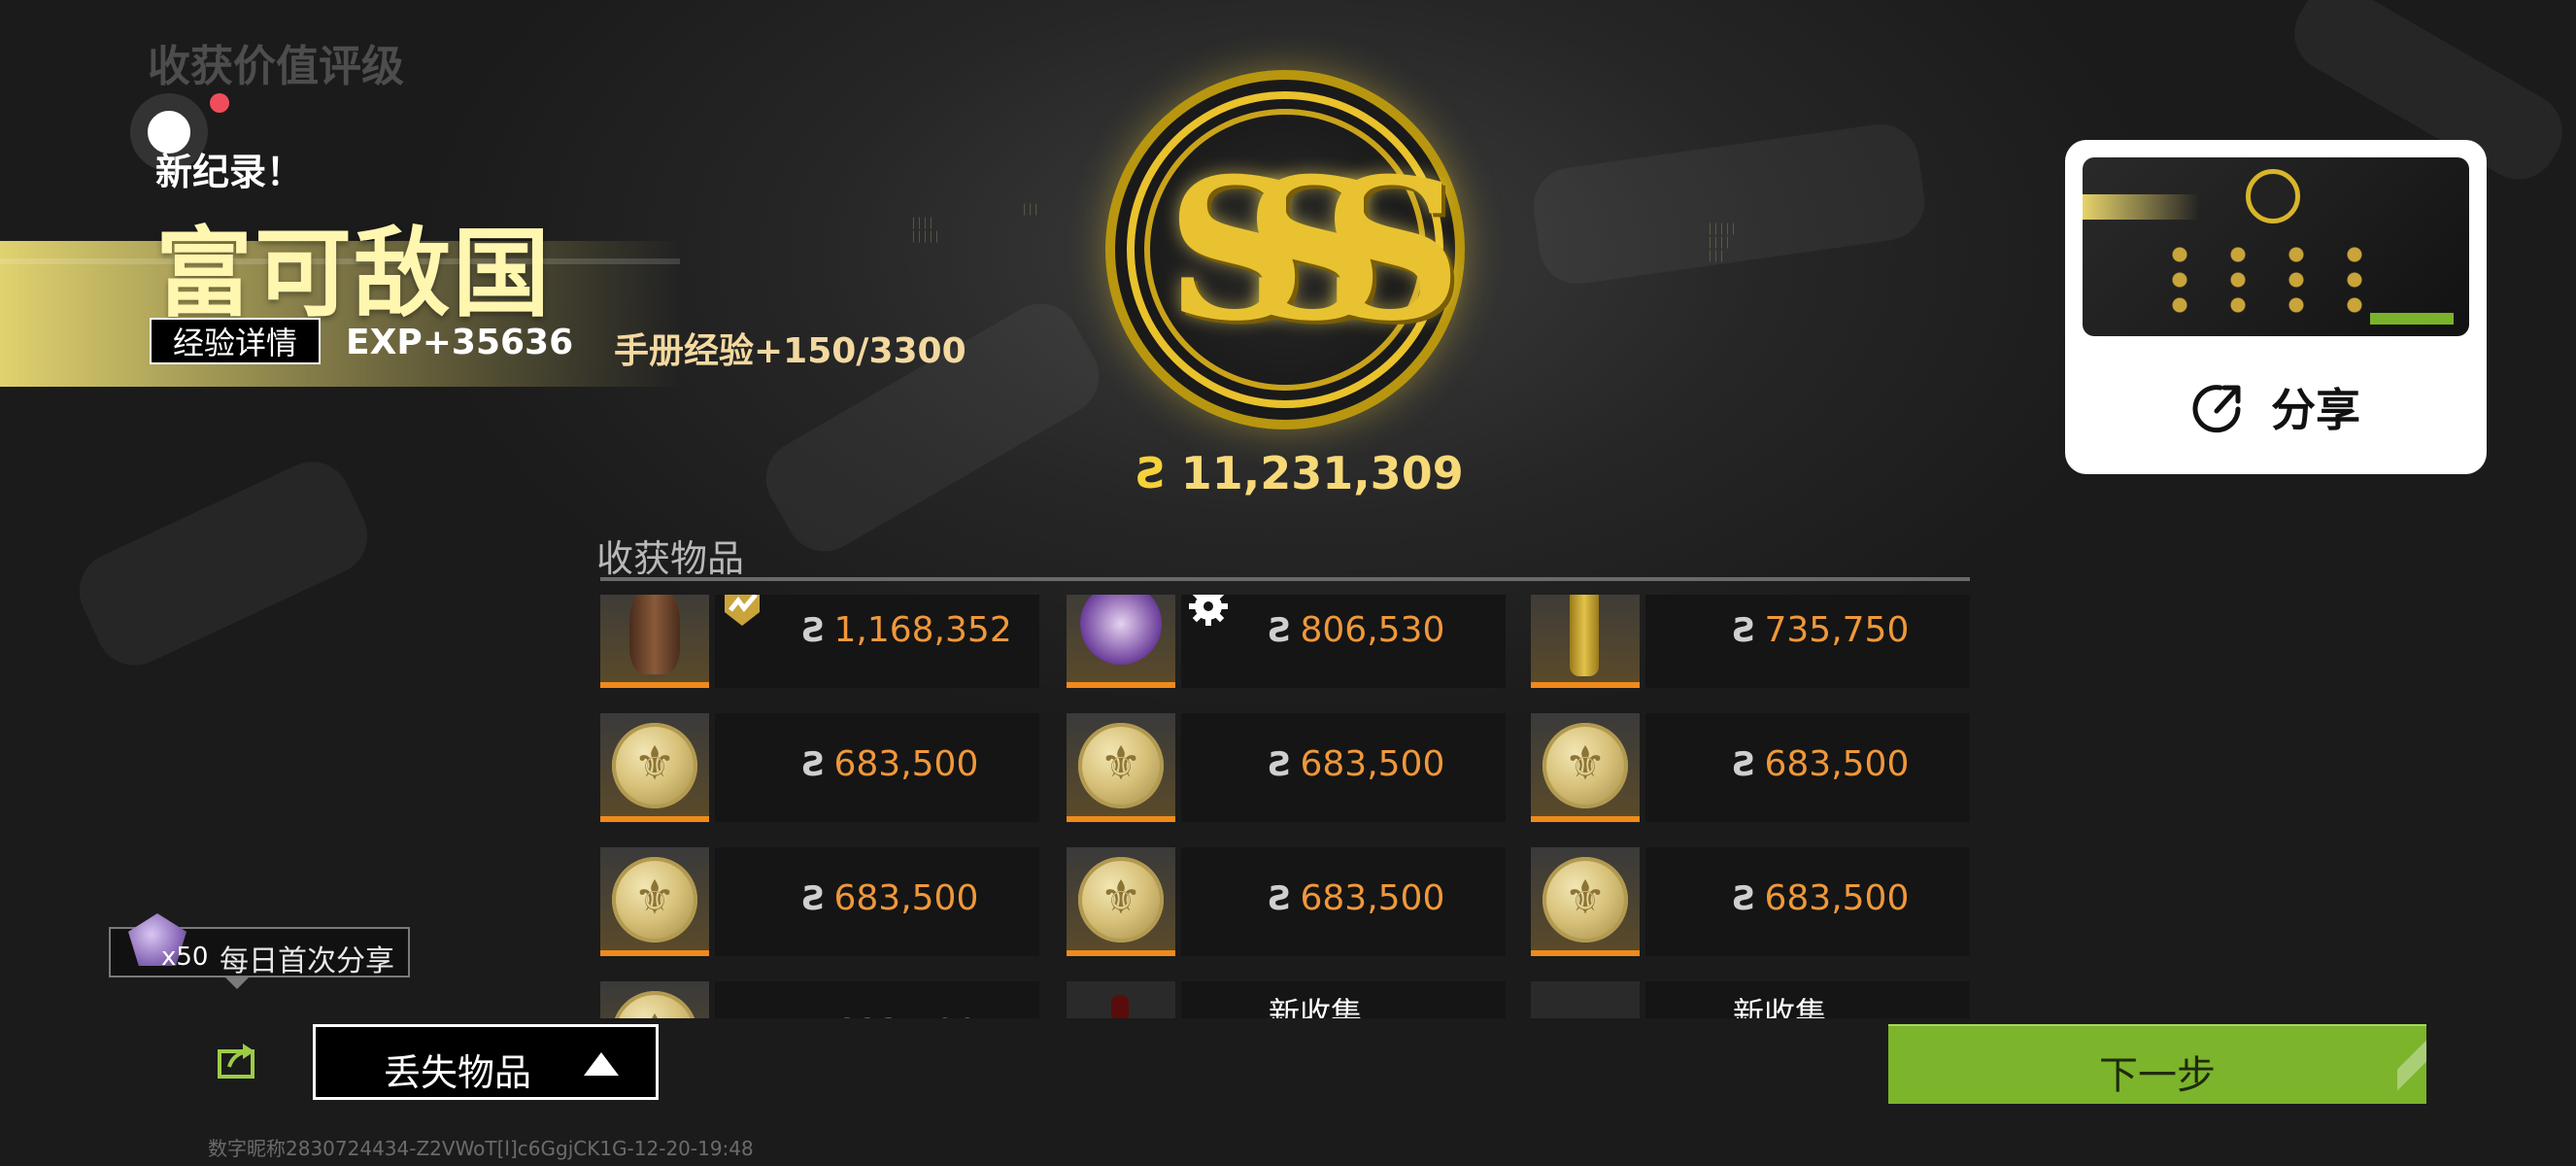 The image size is (2576, 1166). Describe the element at coordinates (2276, 246) in the screenshot. I see `share-preview-thumbnail` at that location.